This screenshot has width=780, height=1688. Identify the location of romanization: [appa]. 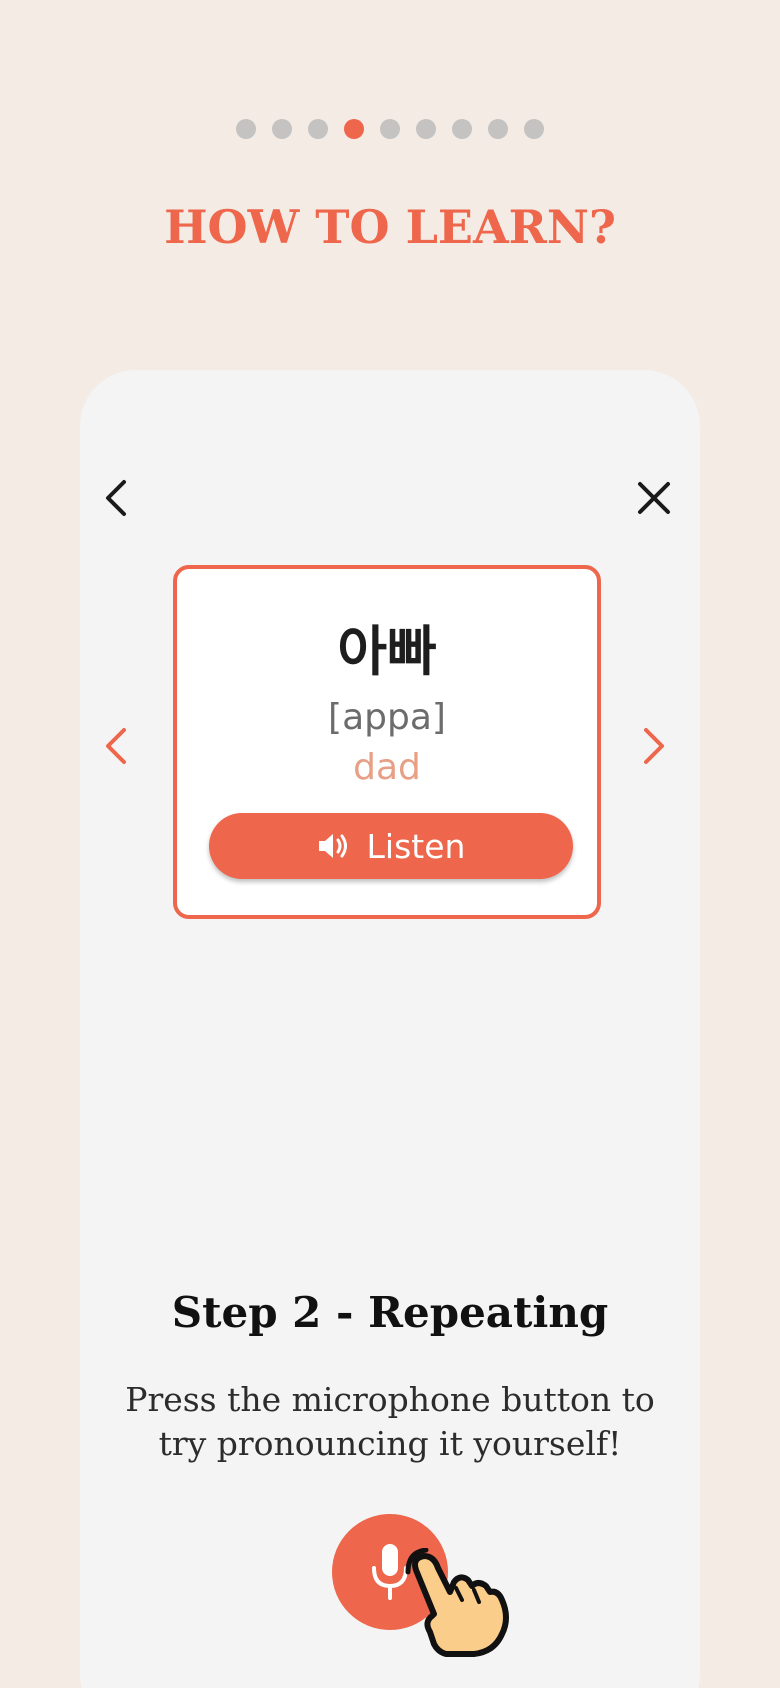
(387, 717).